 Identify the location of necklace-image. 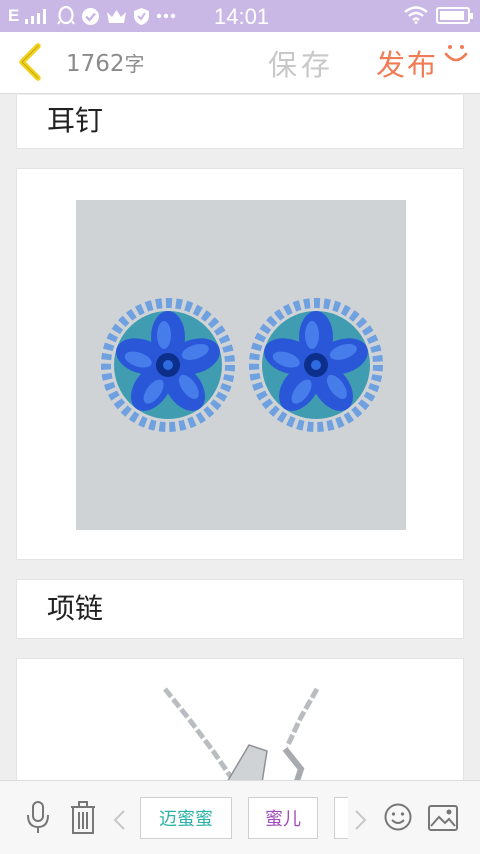
(240, 719).